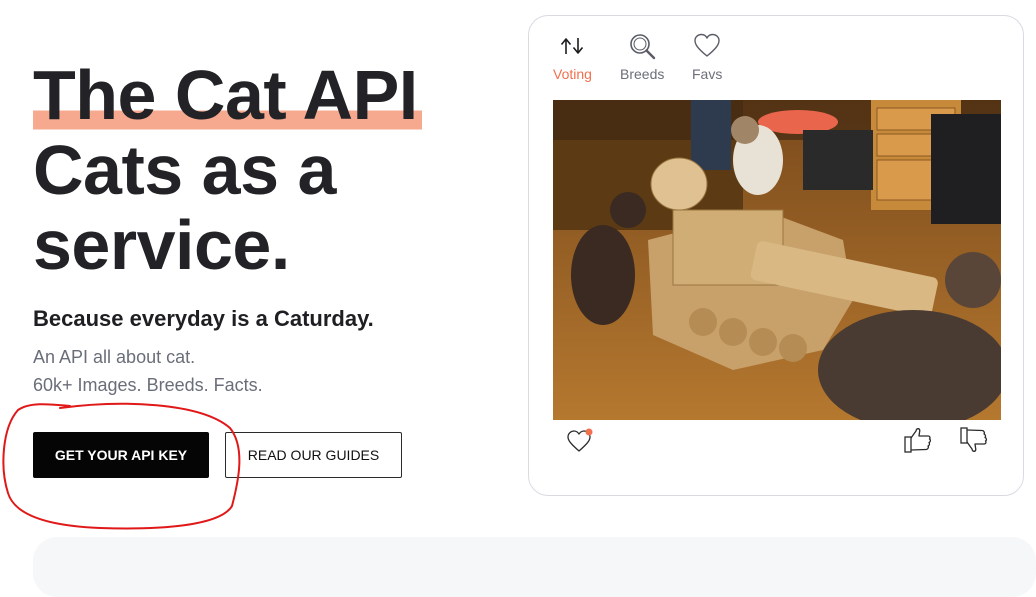 The image size is (1036, 597). I want to click on hero-title-line-1: The Cat API, so click(227, 95).